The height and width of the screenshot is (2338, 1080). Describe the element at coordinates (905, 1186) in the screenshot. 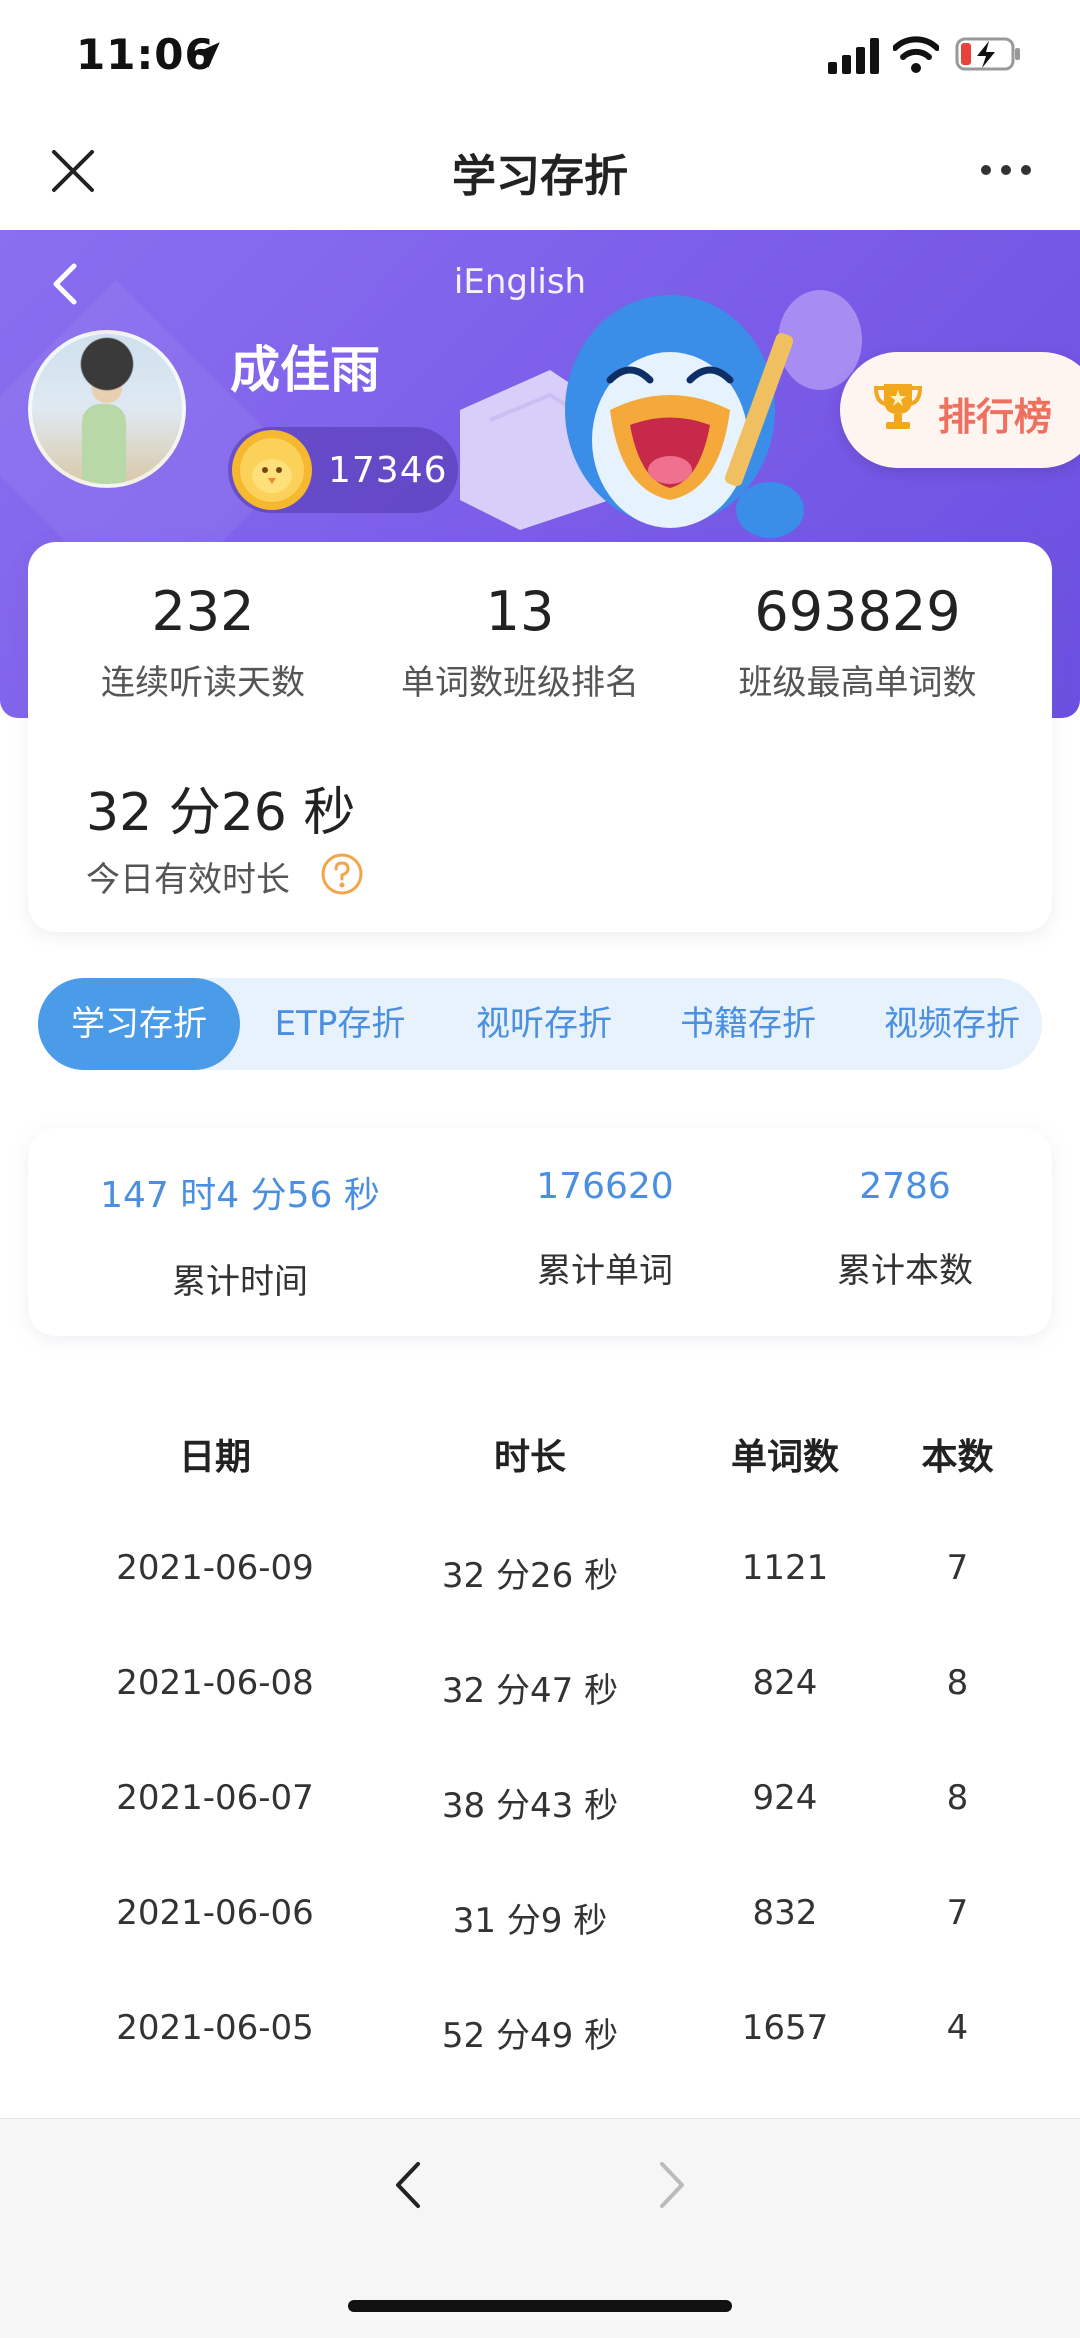

I see `total-value: 2786` at that location.